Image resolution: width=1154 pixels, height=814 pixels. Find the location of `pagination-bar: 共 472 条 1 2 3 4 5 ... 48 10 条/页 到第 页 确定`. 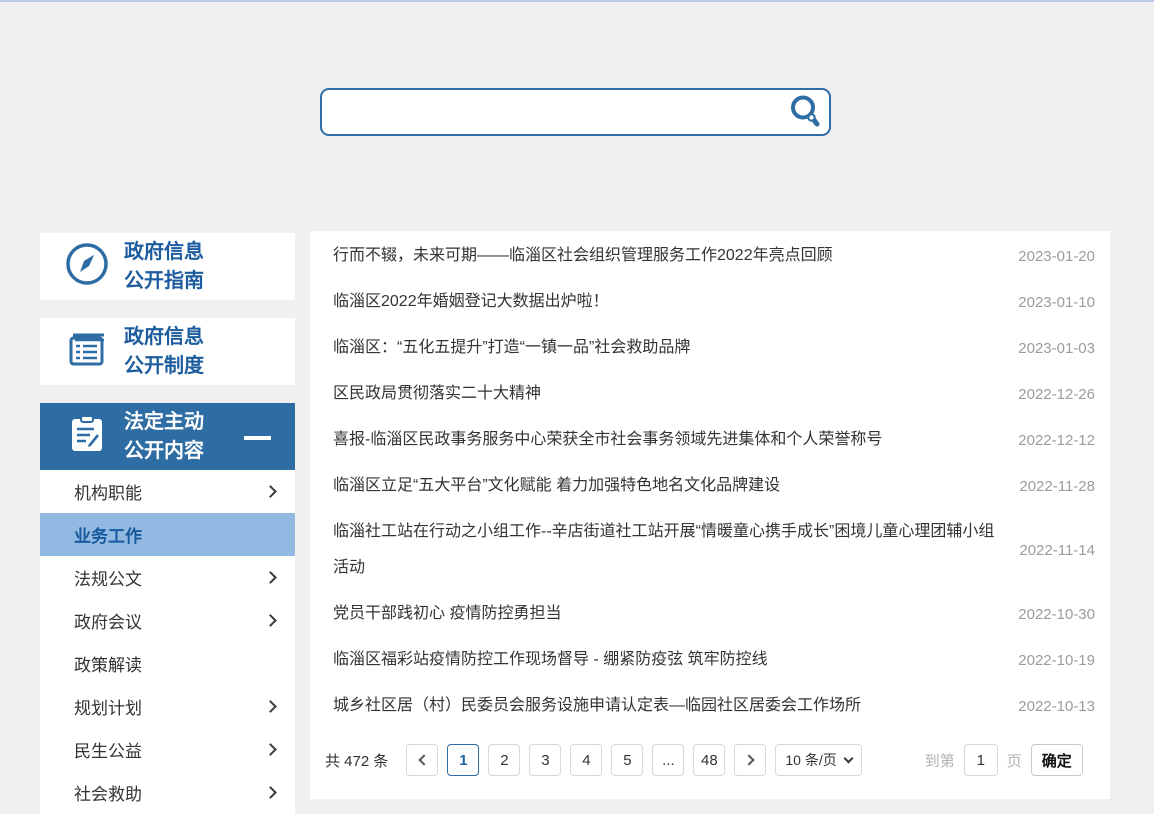

pagination-bar: 共 472 条 1 2 3 4 5 ... 48 10 条/页 到第 页 确定 is located at coordinates (710, 760).